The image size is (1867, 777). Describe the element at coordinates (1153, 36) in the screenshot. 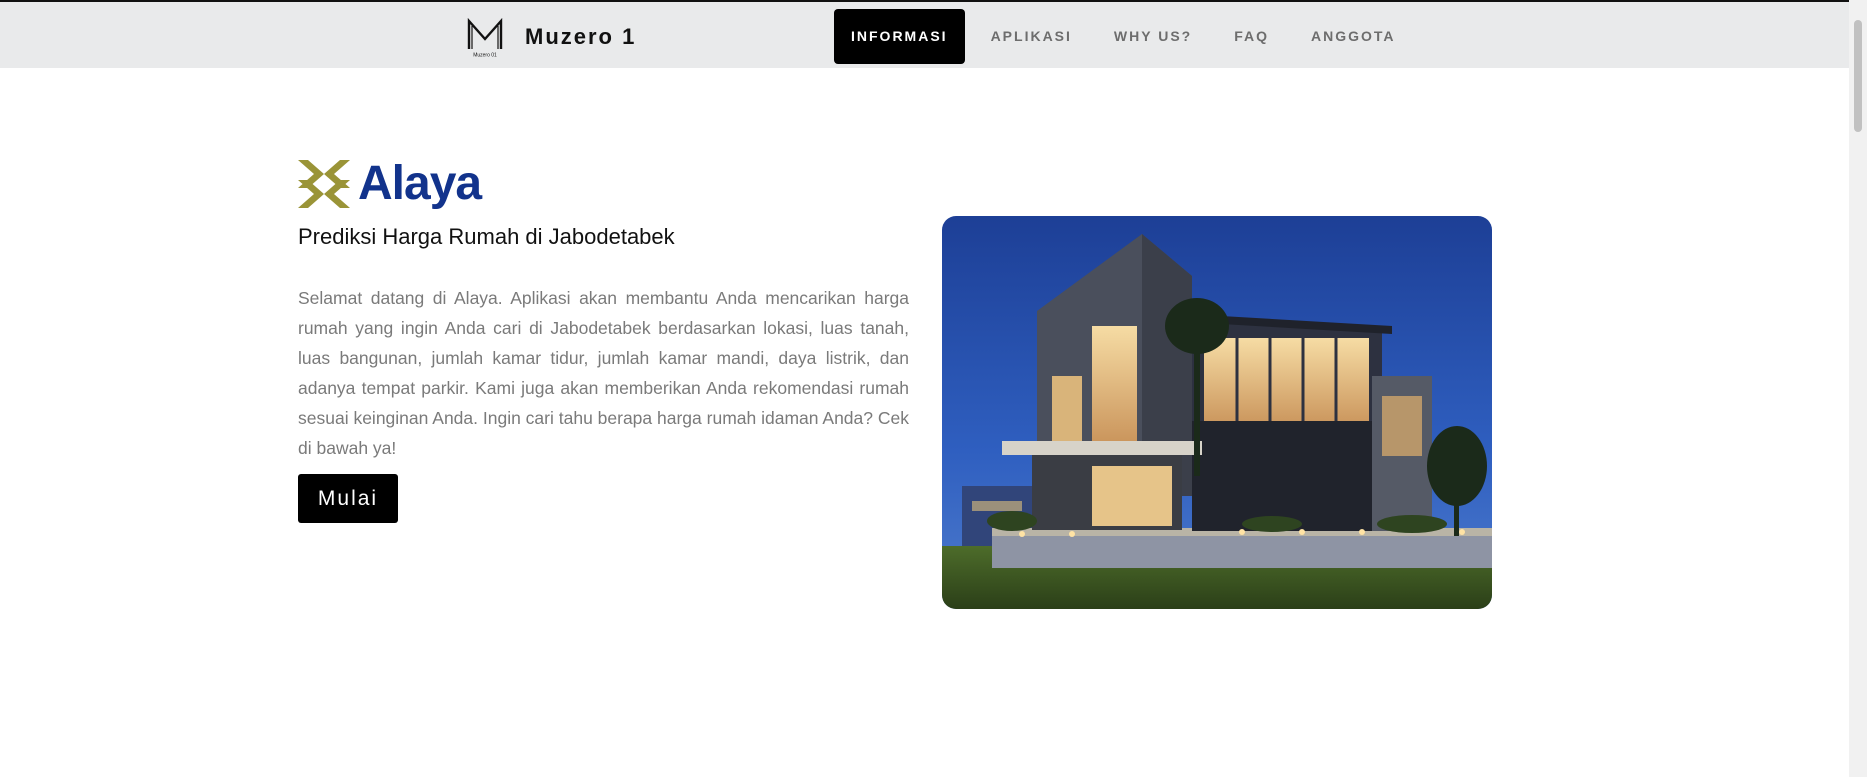

I see `nav-item-why-us: WHY US?` at that location.